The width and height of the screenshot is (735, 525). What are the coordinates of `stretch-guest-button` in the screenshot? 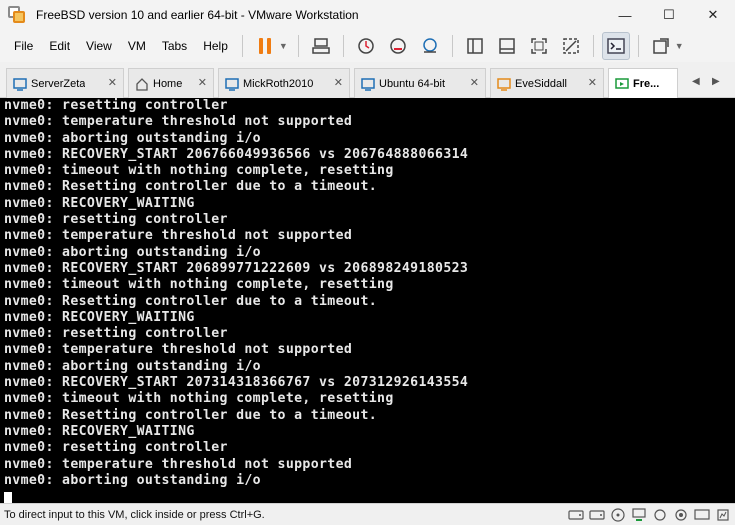 It's located at (661, 46).